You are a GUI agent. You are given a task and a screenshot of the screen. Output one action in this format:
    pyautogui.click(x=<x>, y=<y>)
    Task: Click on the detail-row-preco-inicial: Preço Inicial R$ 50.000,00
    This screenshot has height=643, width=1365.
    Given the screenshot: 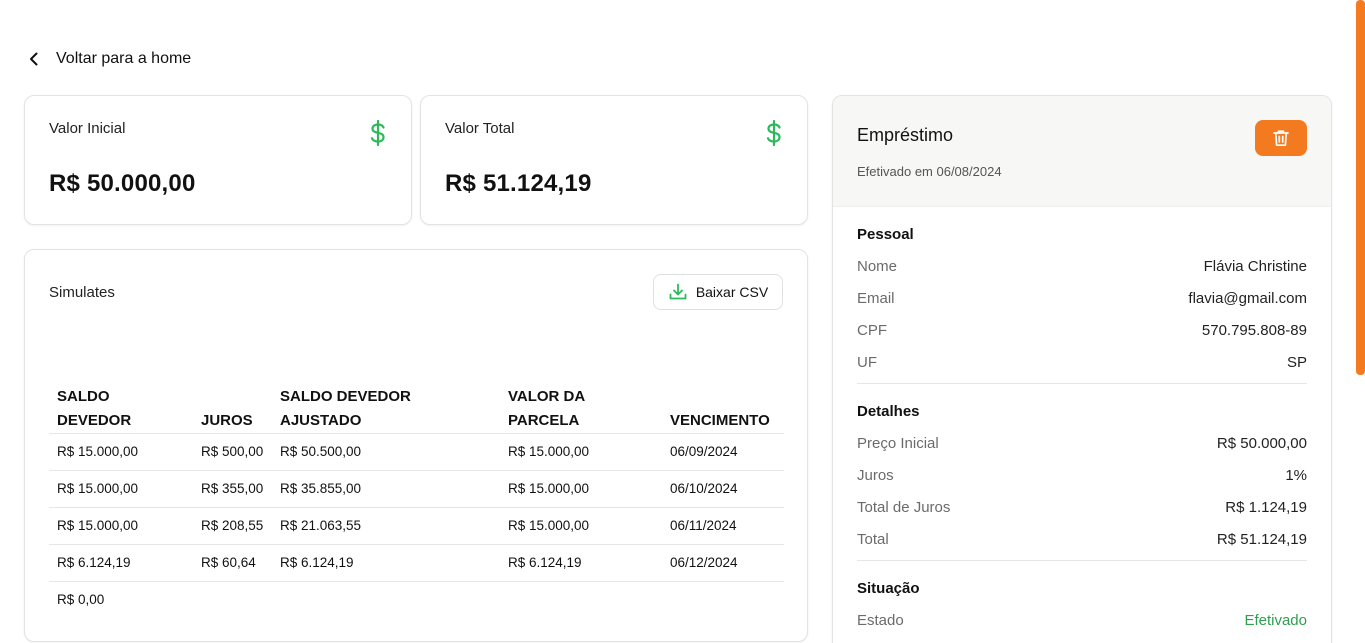 What is the action you would take?
    pyautogui.click(x=1082, y=444)
    